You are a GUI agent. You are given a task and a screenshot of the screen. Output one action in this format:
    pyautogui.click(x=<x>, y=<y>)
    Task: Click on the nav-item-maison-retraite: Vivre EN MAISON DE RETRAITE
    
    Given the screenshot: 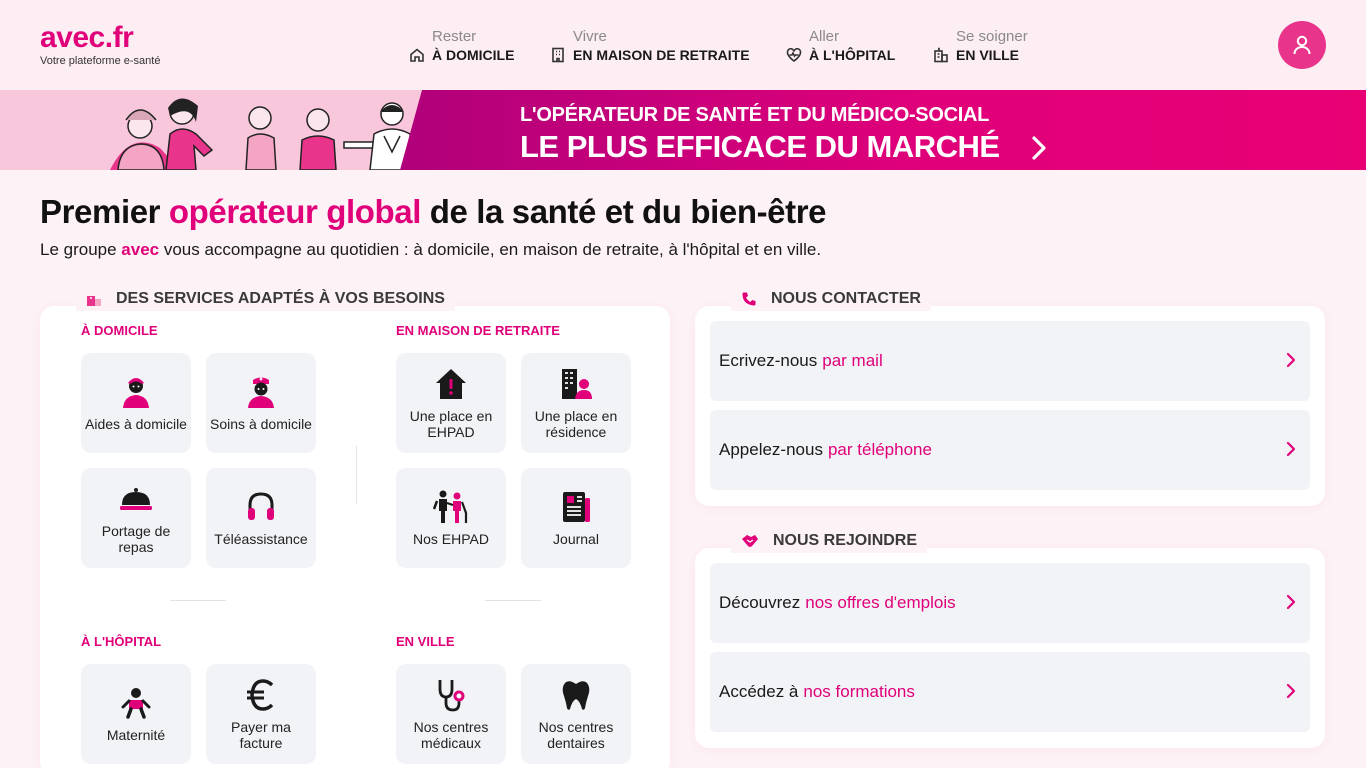 What is the action you would take?
    pyautogui.click(x=650, y=46)
    